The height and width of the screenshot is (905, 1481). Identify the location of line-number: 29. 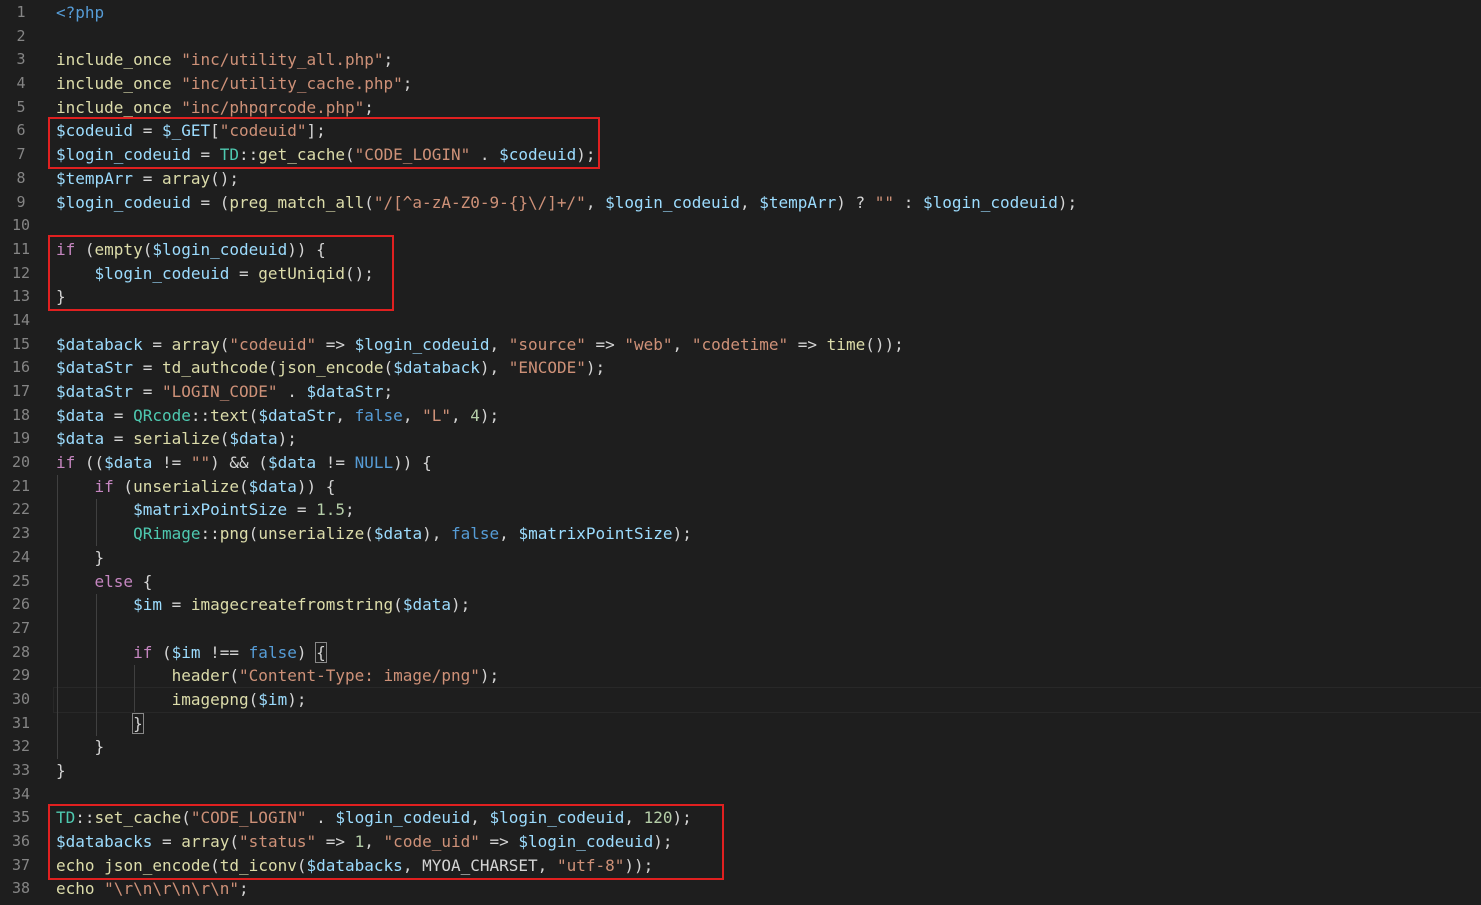
(21, 675).